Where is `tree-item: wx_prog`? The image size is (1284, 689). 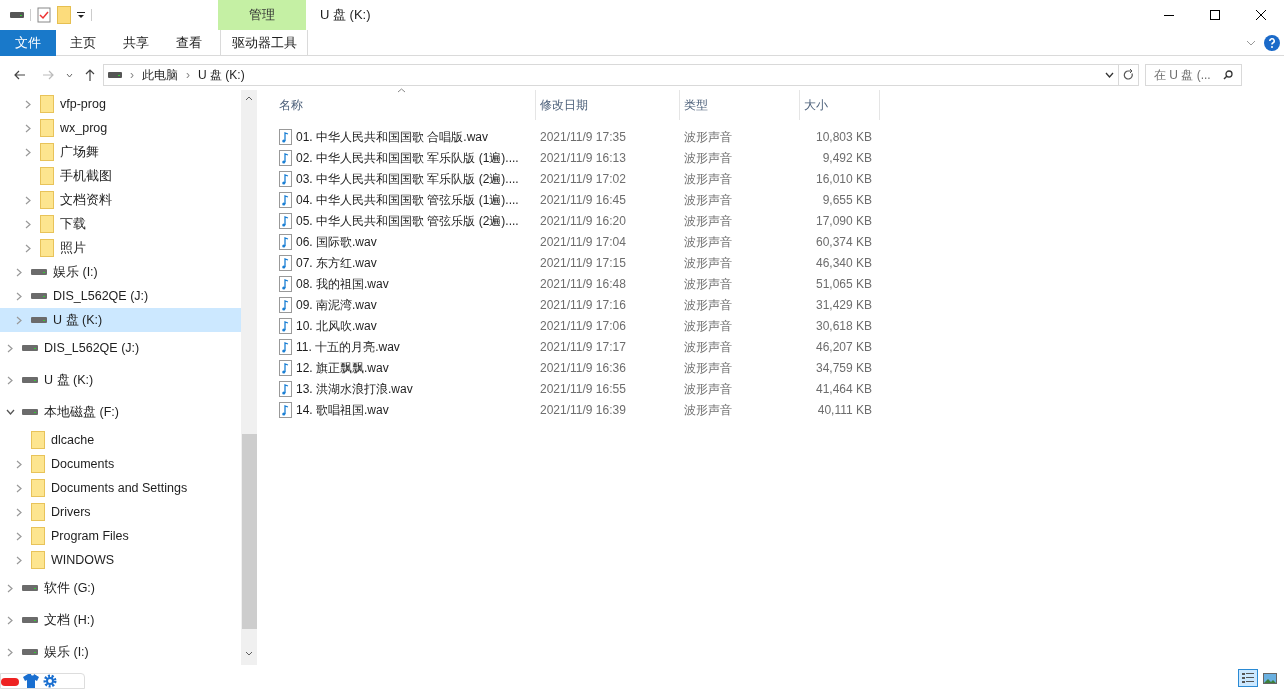
tree-item: wx_prog is located at coordinates (120, 128).